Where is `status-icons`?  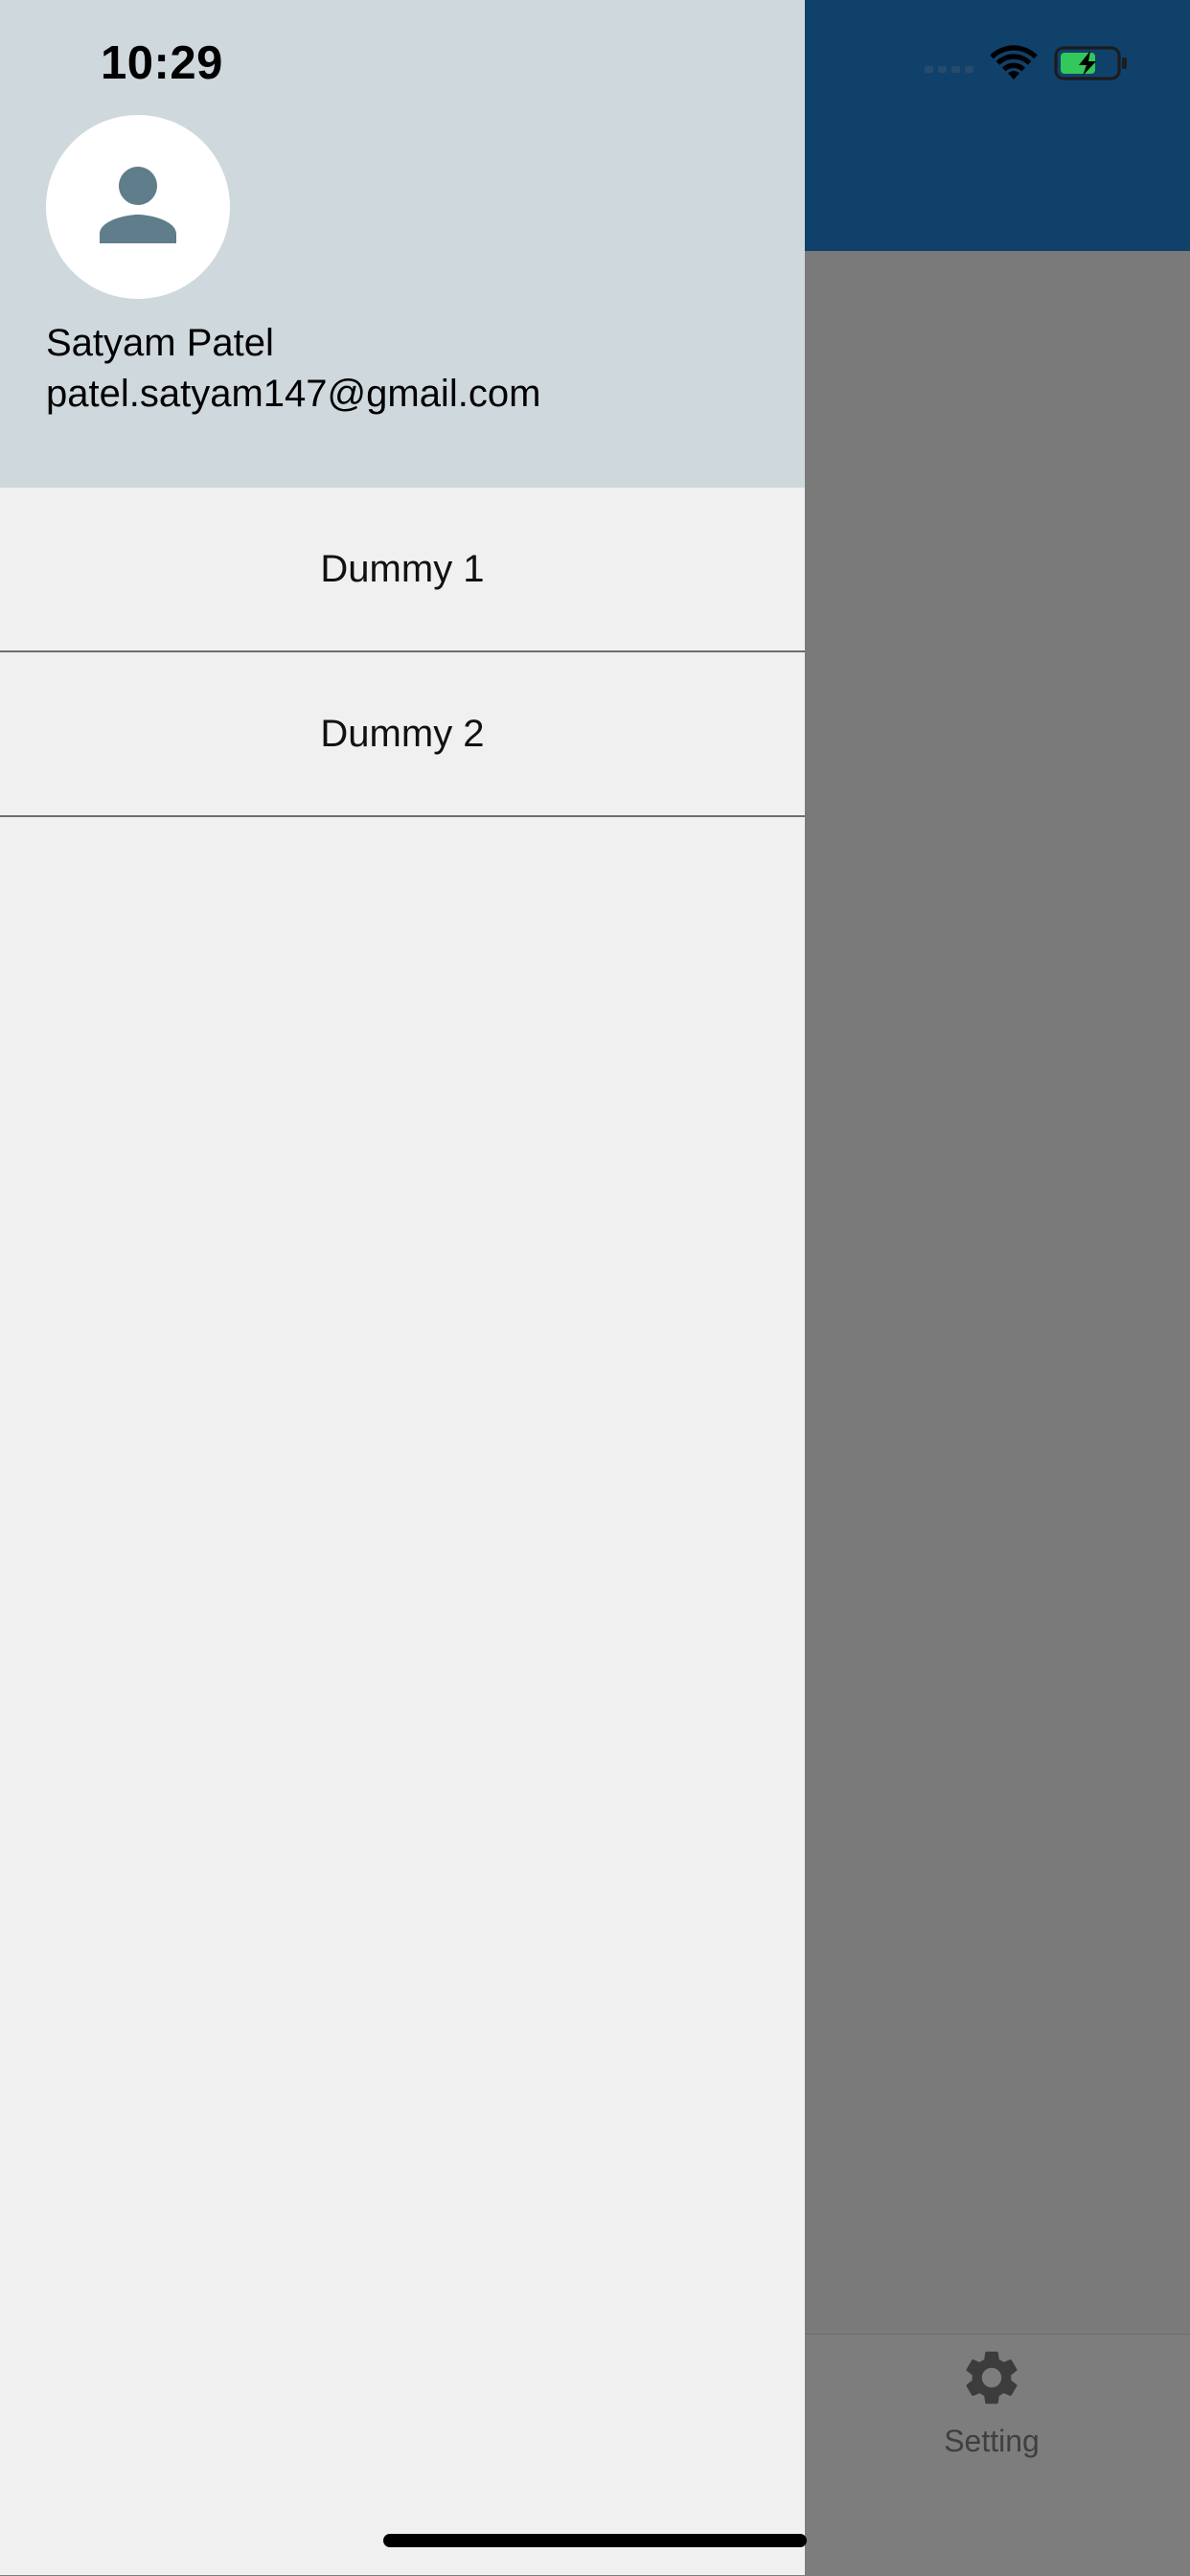 status-icons is located at coordinates (1028, 63).